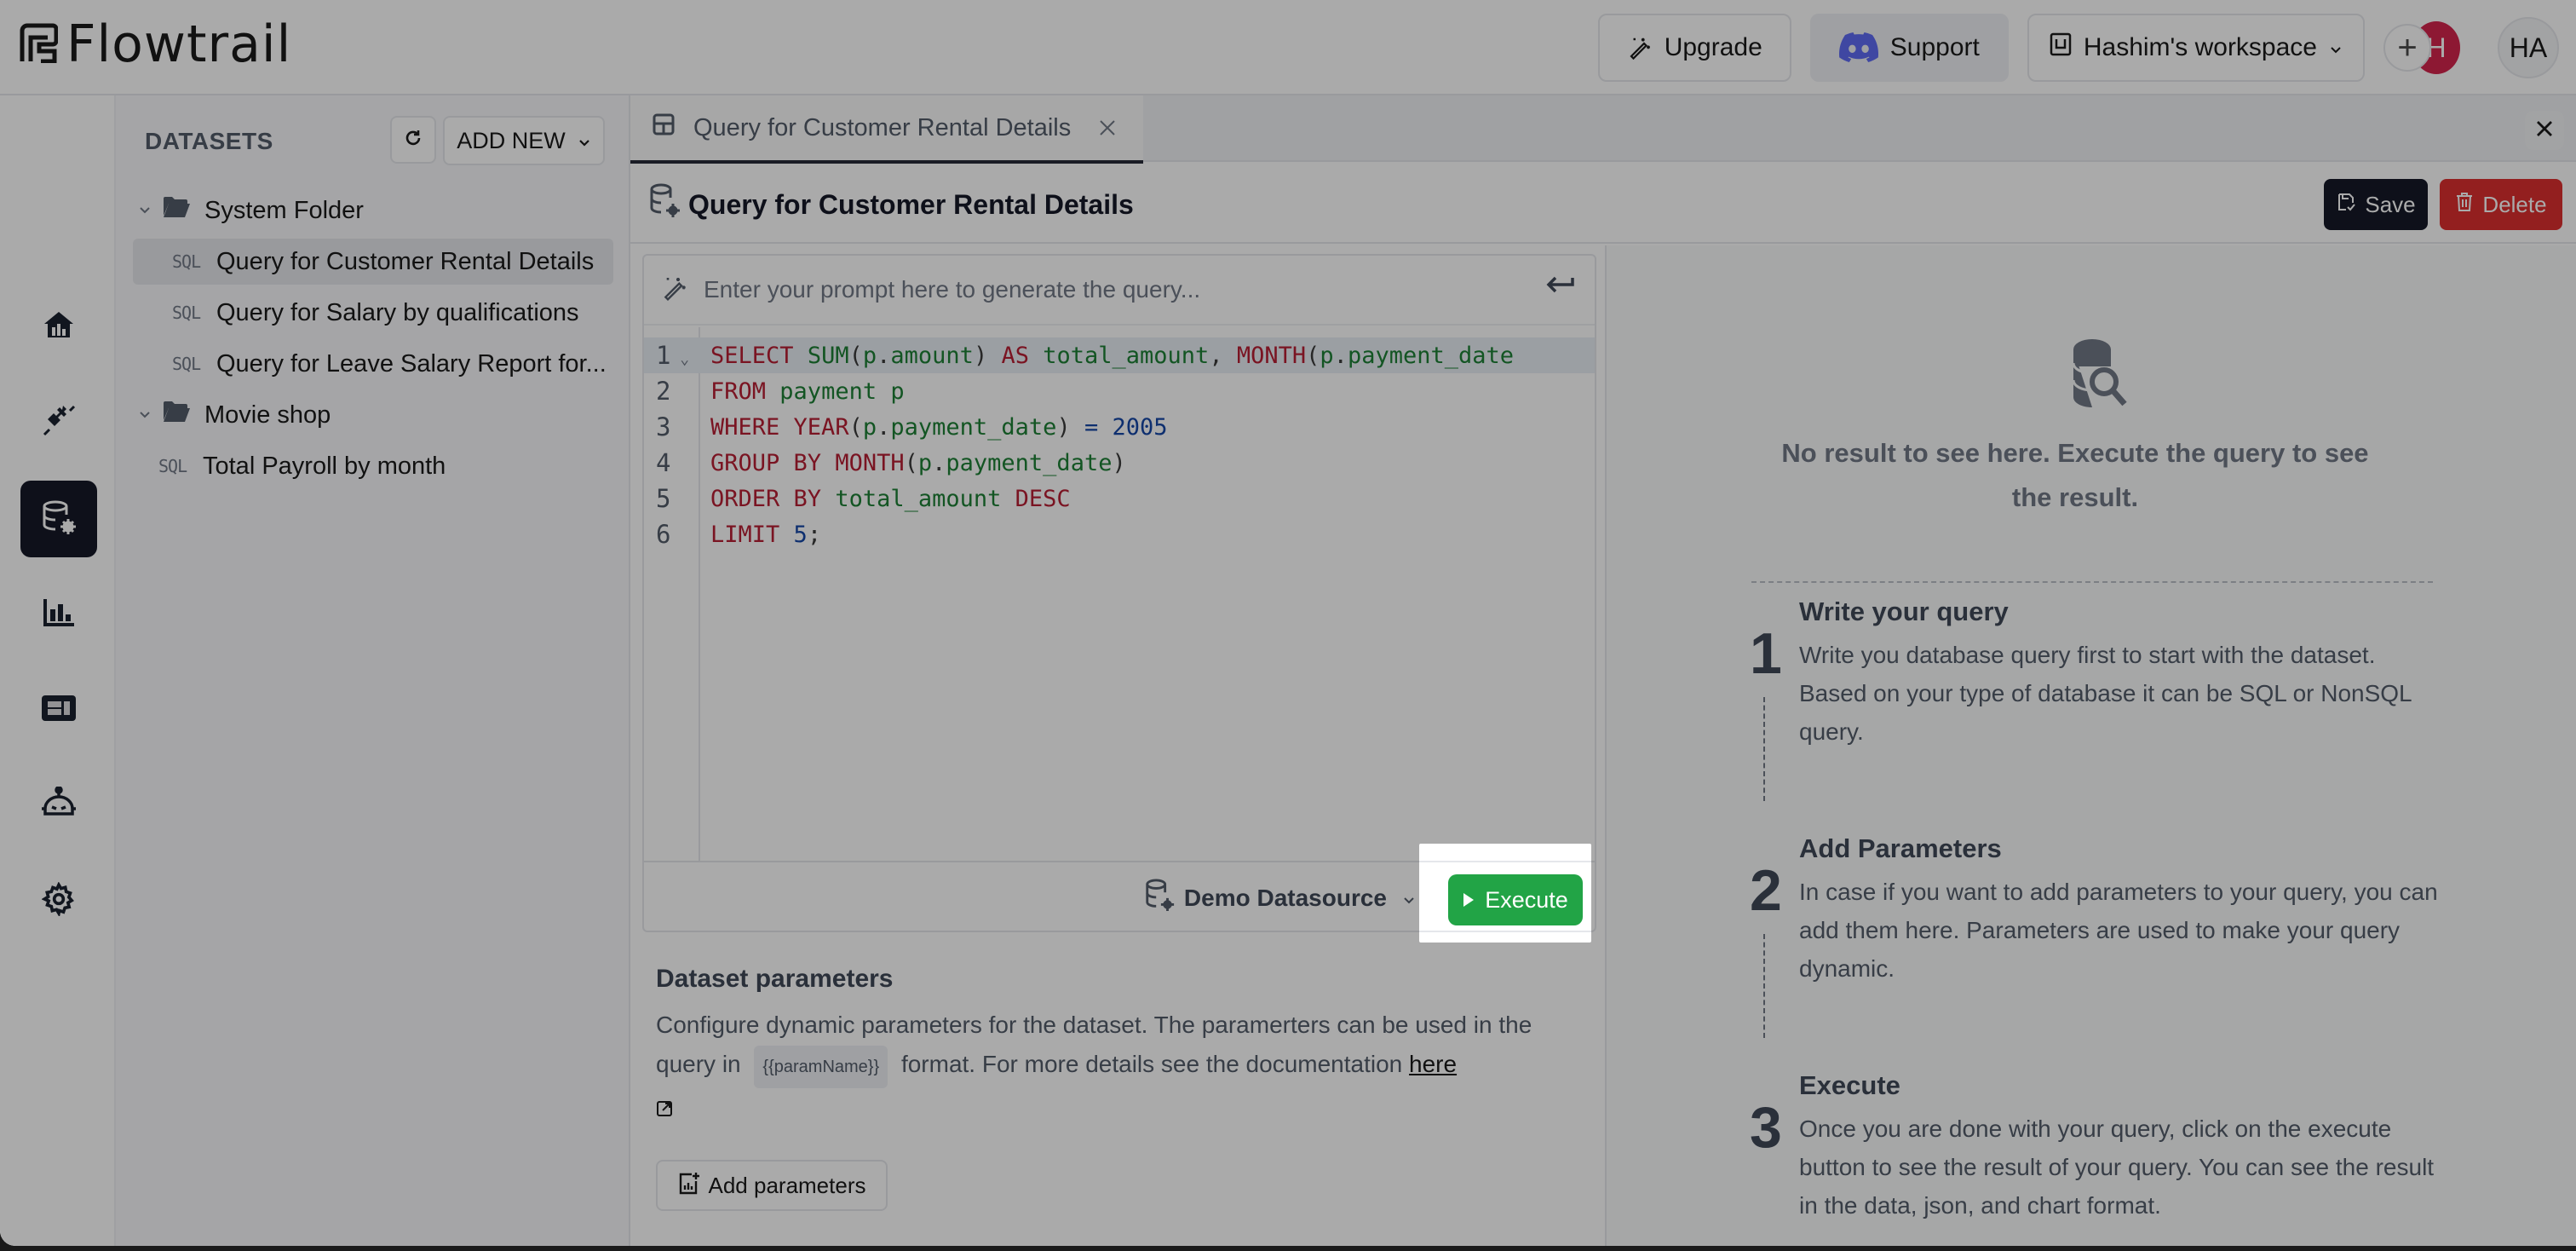 The height and width of the screenshot is (1251, 2576). I want to click on nav-charts, so click(59, 614).